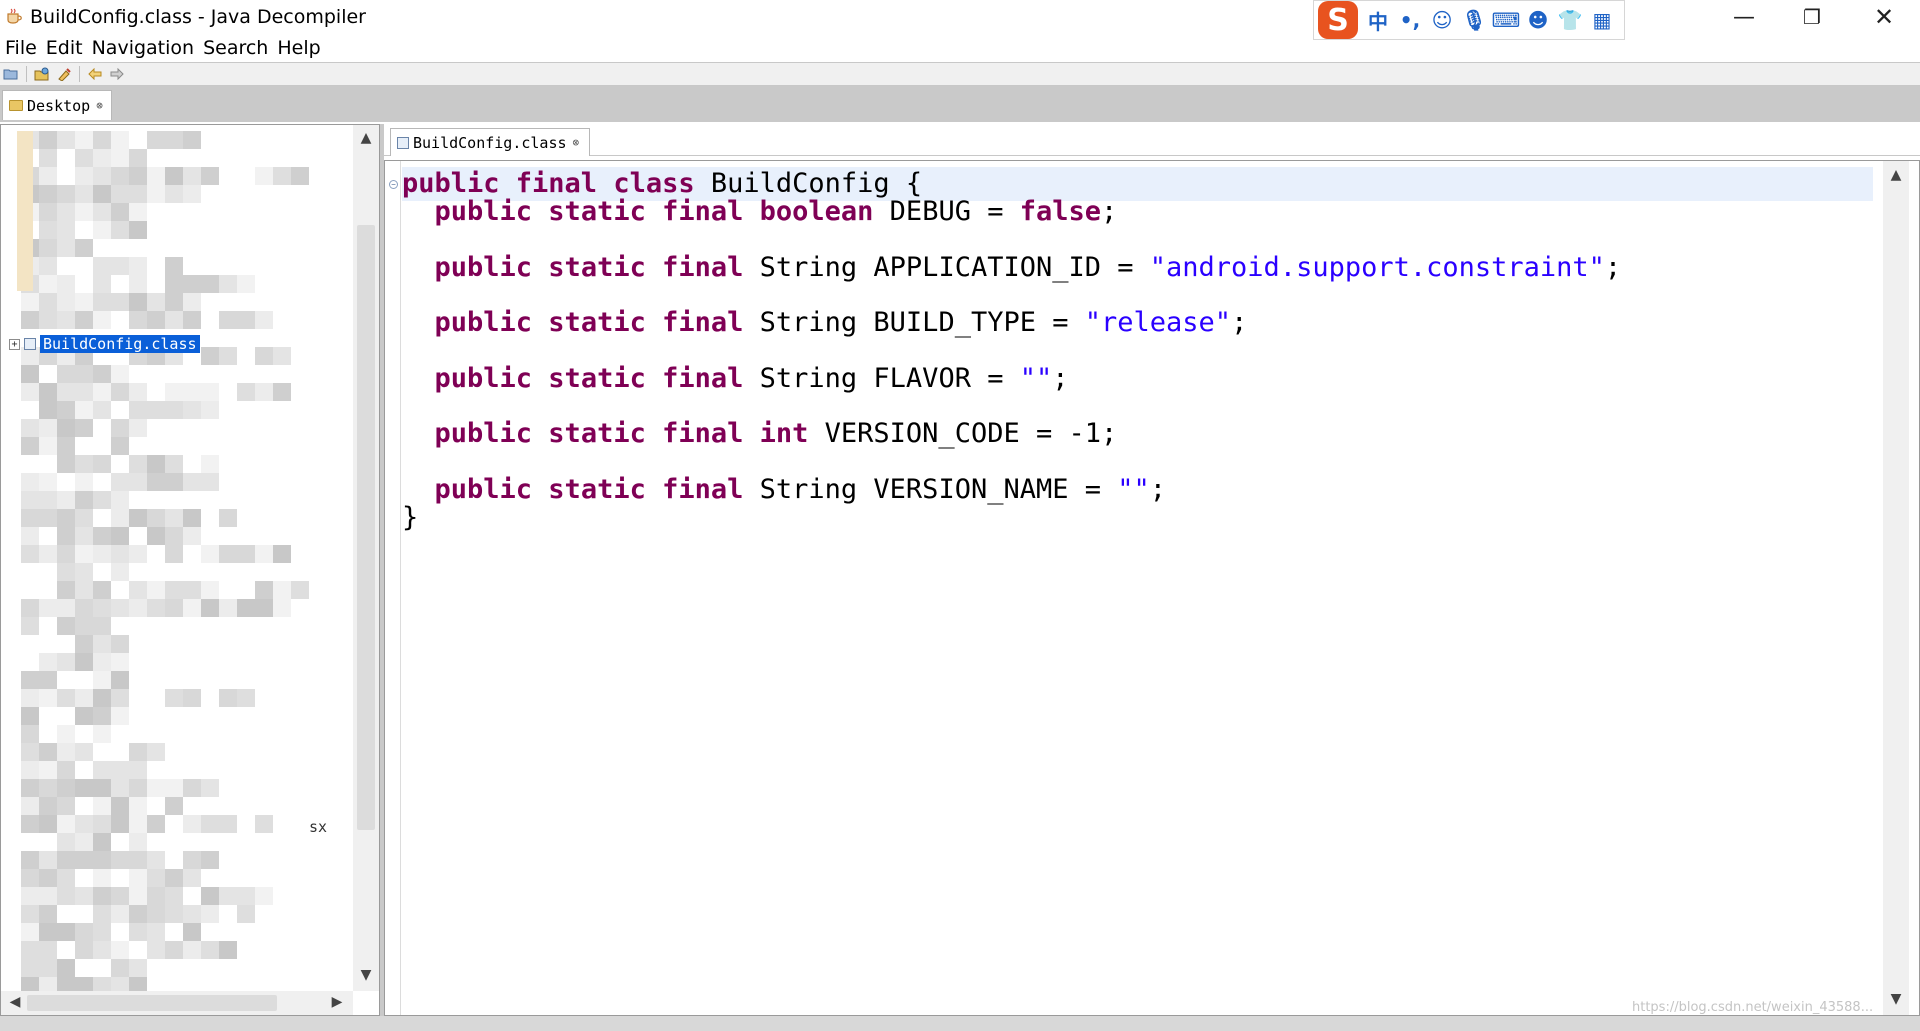  I want to click on user-icon: ☻, so click(1538, 20).